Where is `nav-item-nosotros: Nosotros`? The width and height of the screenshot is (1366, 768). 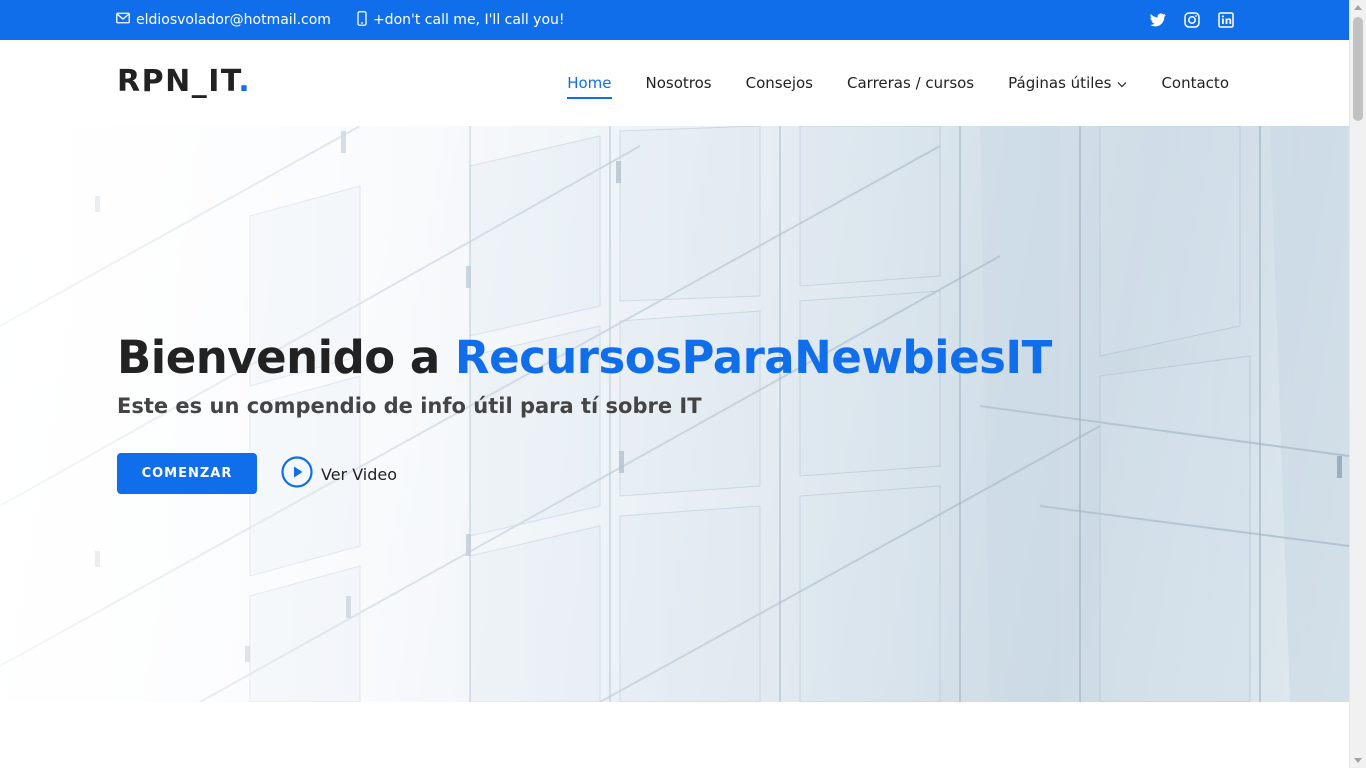 nav-item-nosotros: Nosotros is located at coordinates (679, 83).